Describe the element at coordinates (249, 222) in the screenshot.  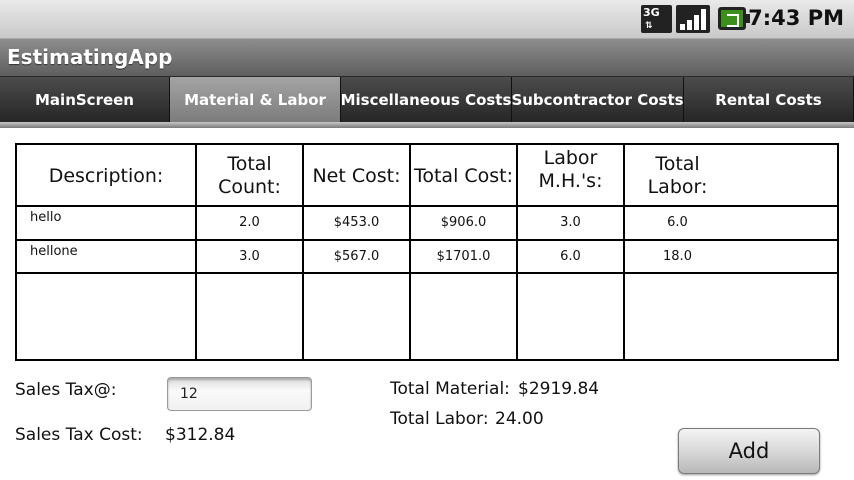
I see `table-cell-total-count: 2.0` at that location.